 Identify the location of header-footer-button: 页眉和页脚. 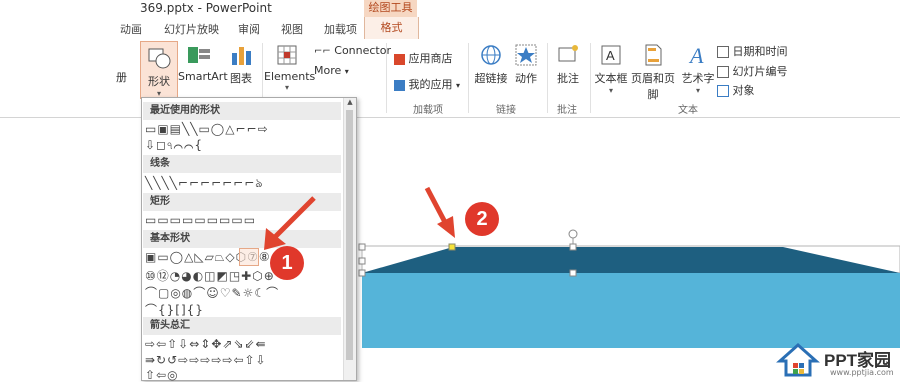
(653, 72).